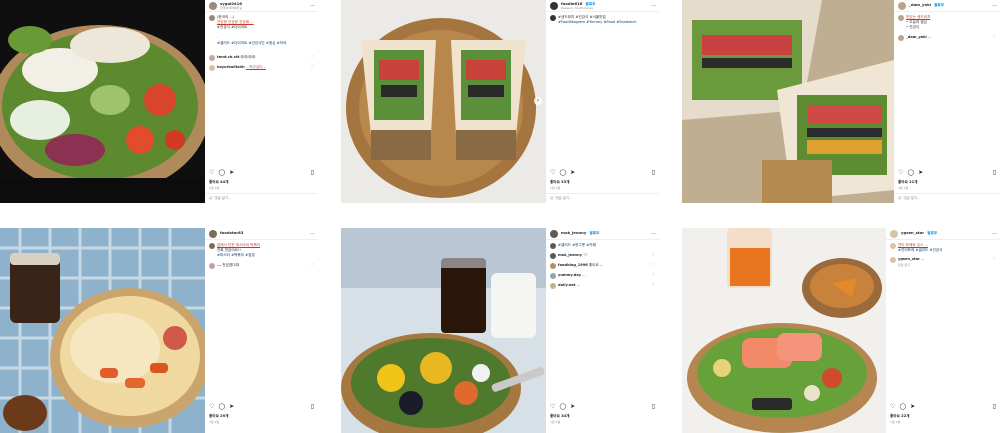 This screenshot has height=433, width=1000. What do you see at coordinates (231, 67) in the screenshot?
I see `comment-user: kayurkalitshh` at bounding box center [231, 67].